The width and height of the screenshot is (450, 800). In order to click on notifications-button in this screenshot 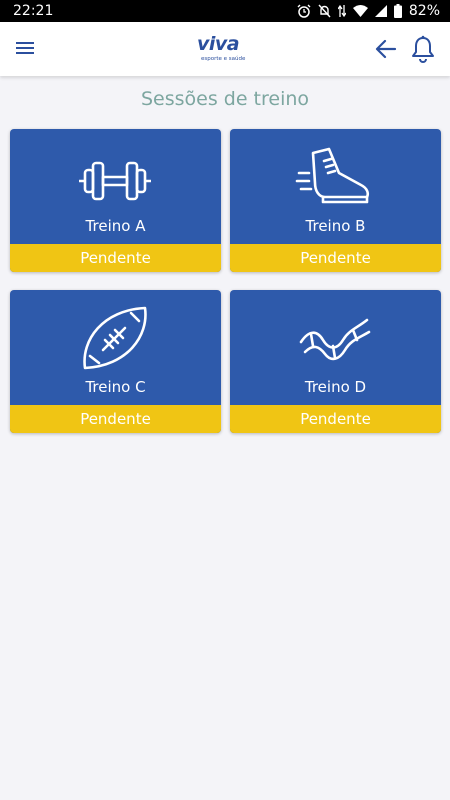, I will do `click(423, 49)`.